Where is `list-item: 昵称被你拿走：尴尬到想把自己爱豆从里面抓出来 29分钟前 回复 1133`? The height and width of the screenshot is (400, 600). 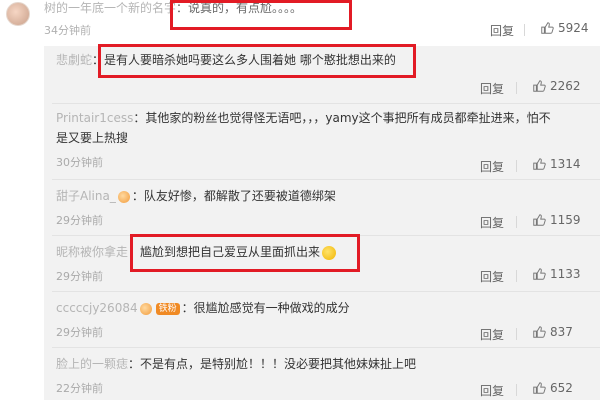 list-item: 昵称被你拿走：尴尬到想把自己爱豆从里面抓出来 29分钟前 回复 1133 is located at coordinates (322, 264).